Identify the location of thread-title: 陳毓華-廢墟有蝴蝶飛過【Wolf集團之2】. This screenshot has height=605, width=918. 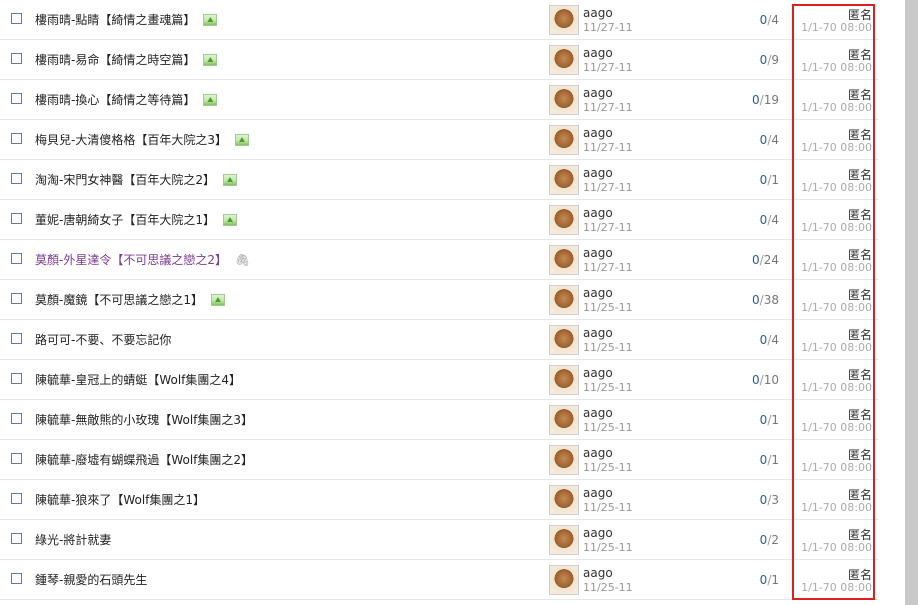
(144, 460).